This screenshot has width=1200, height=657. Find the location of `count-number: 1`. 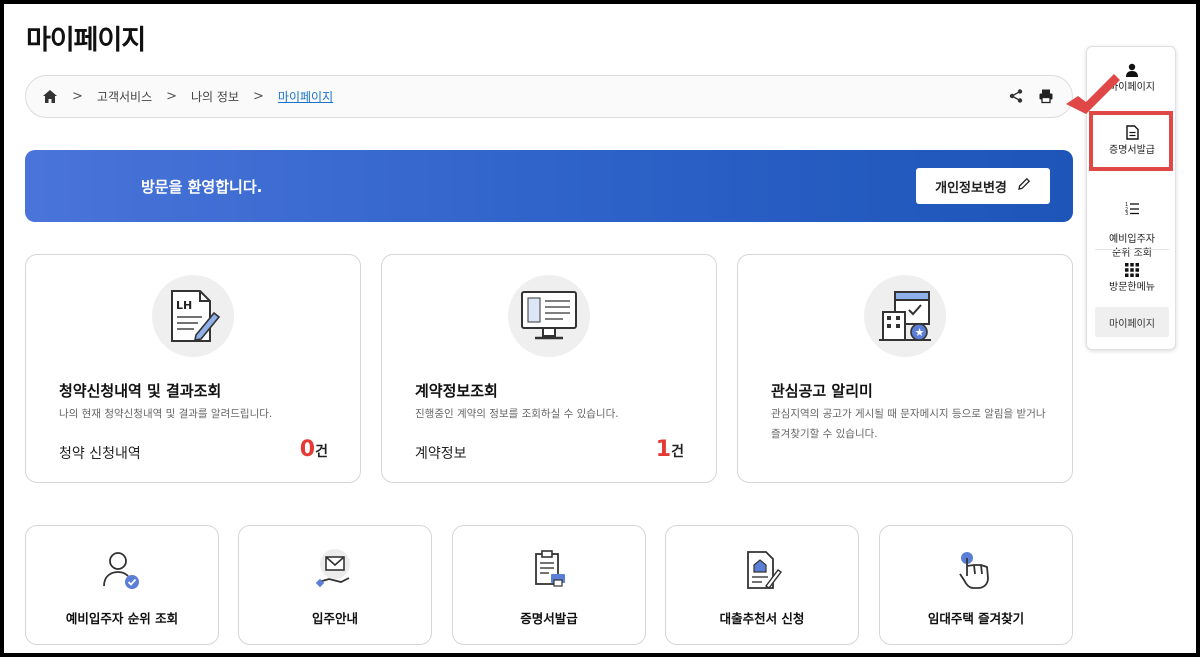

count-number: 1 is located at coordinates (663, 449).